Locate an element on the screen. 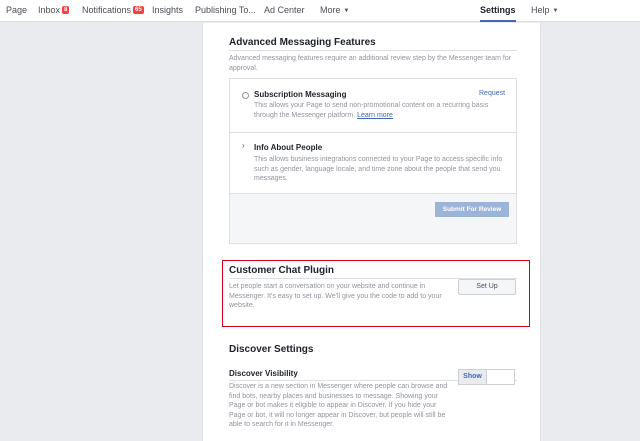 This screenshot has width=640, height=441. nav-settings-label: Settings is located at coordinates (498, 10).